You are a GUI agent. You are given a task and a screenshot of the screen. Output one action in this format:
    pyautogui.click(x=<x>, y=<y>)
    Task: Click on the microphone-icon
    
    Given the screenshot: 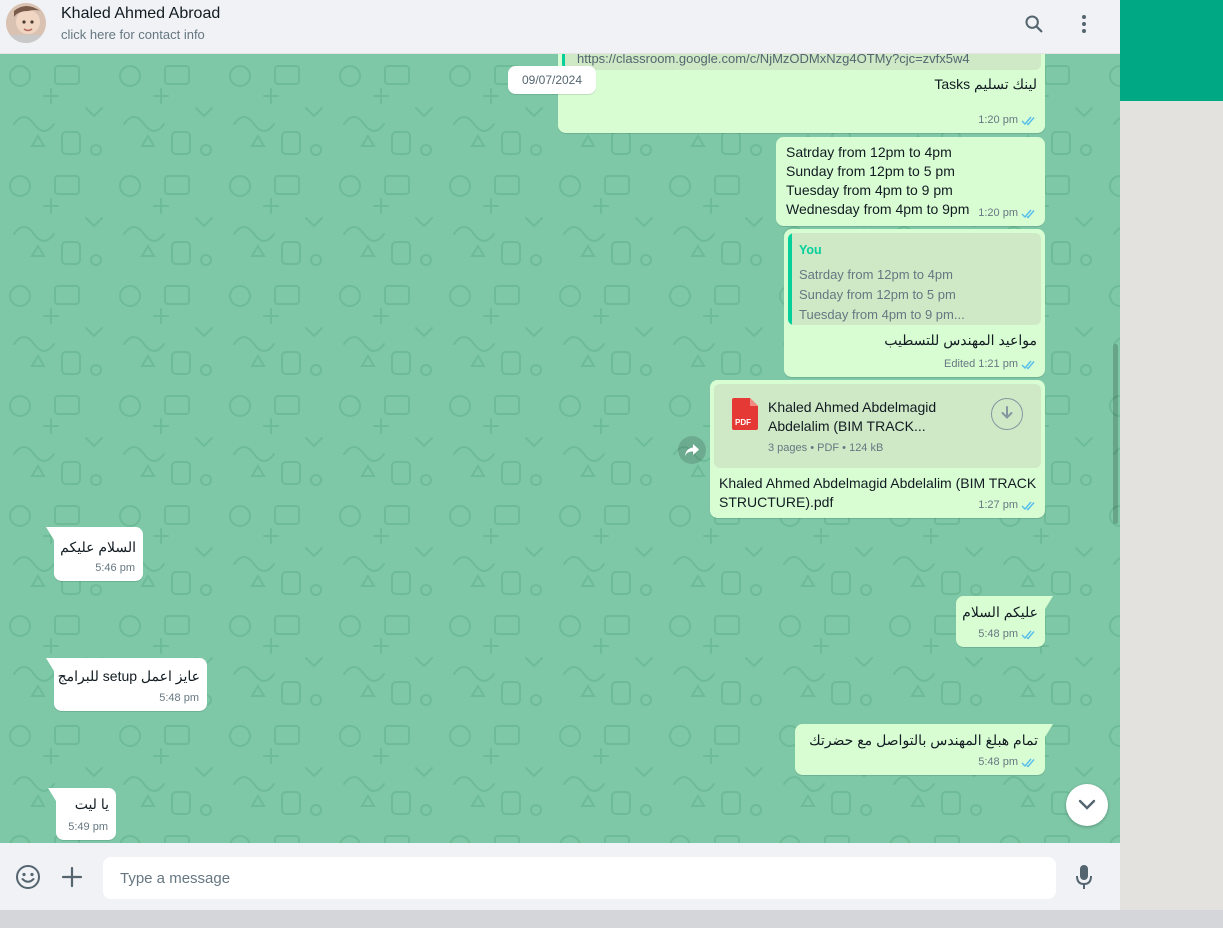 What is the action you would take?
    pyautogui.click(x=1084, y=877)
    